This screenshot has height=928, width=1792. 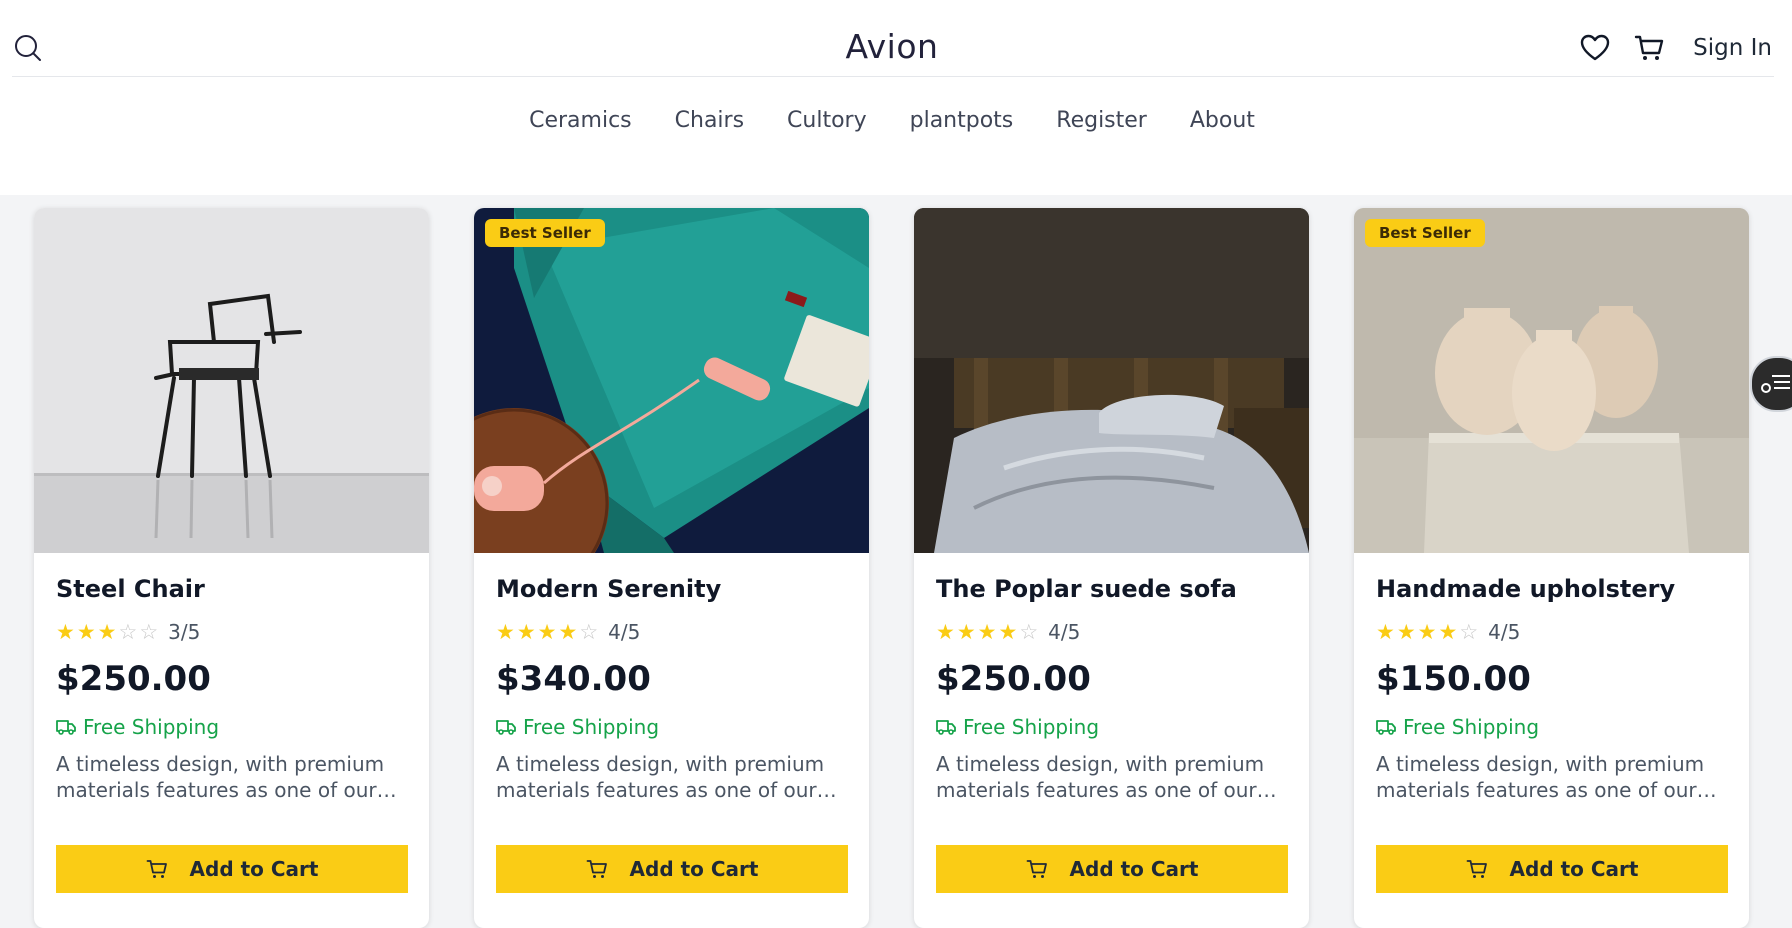 I want to click on product-title: The Poplar suede sofa, so click(x=1111, y=592).